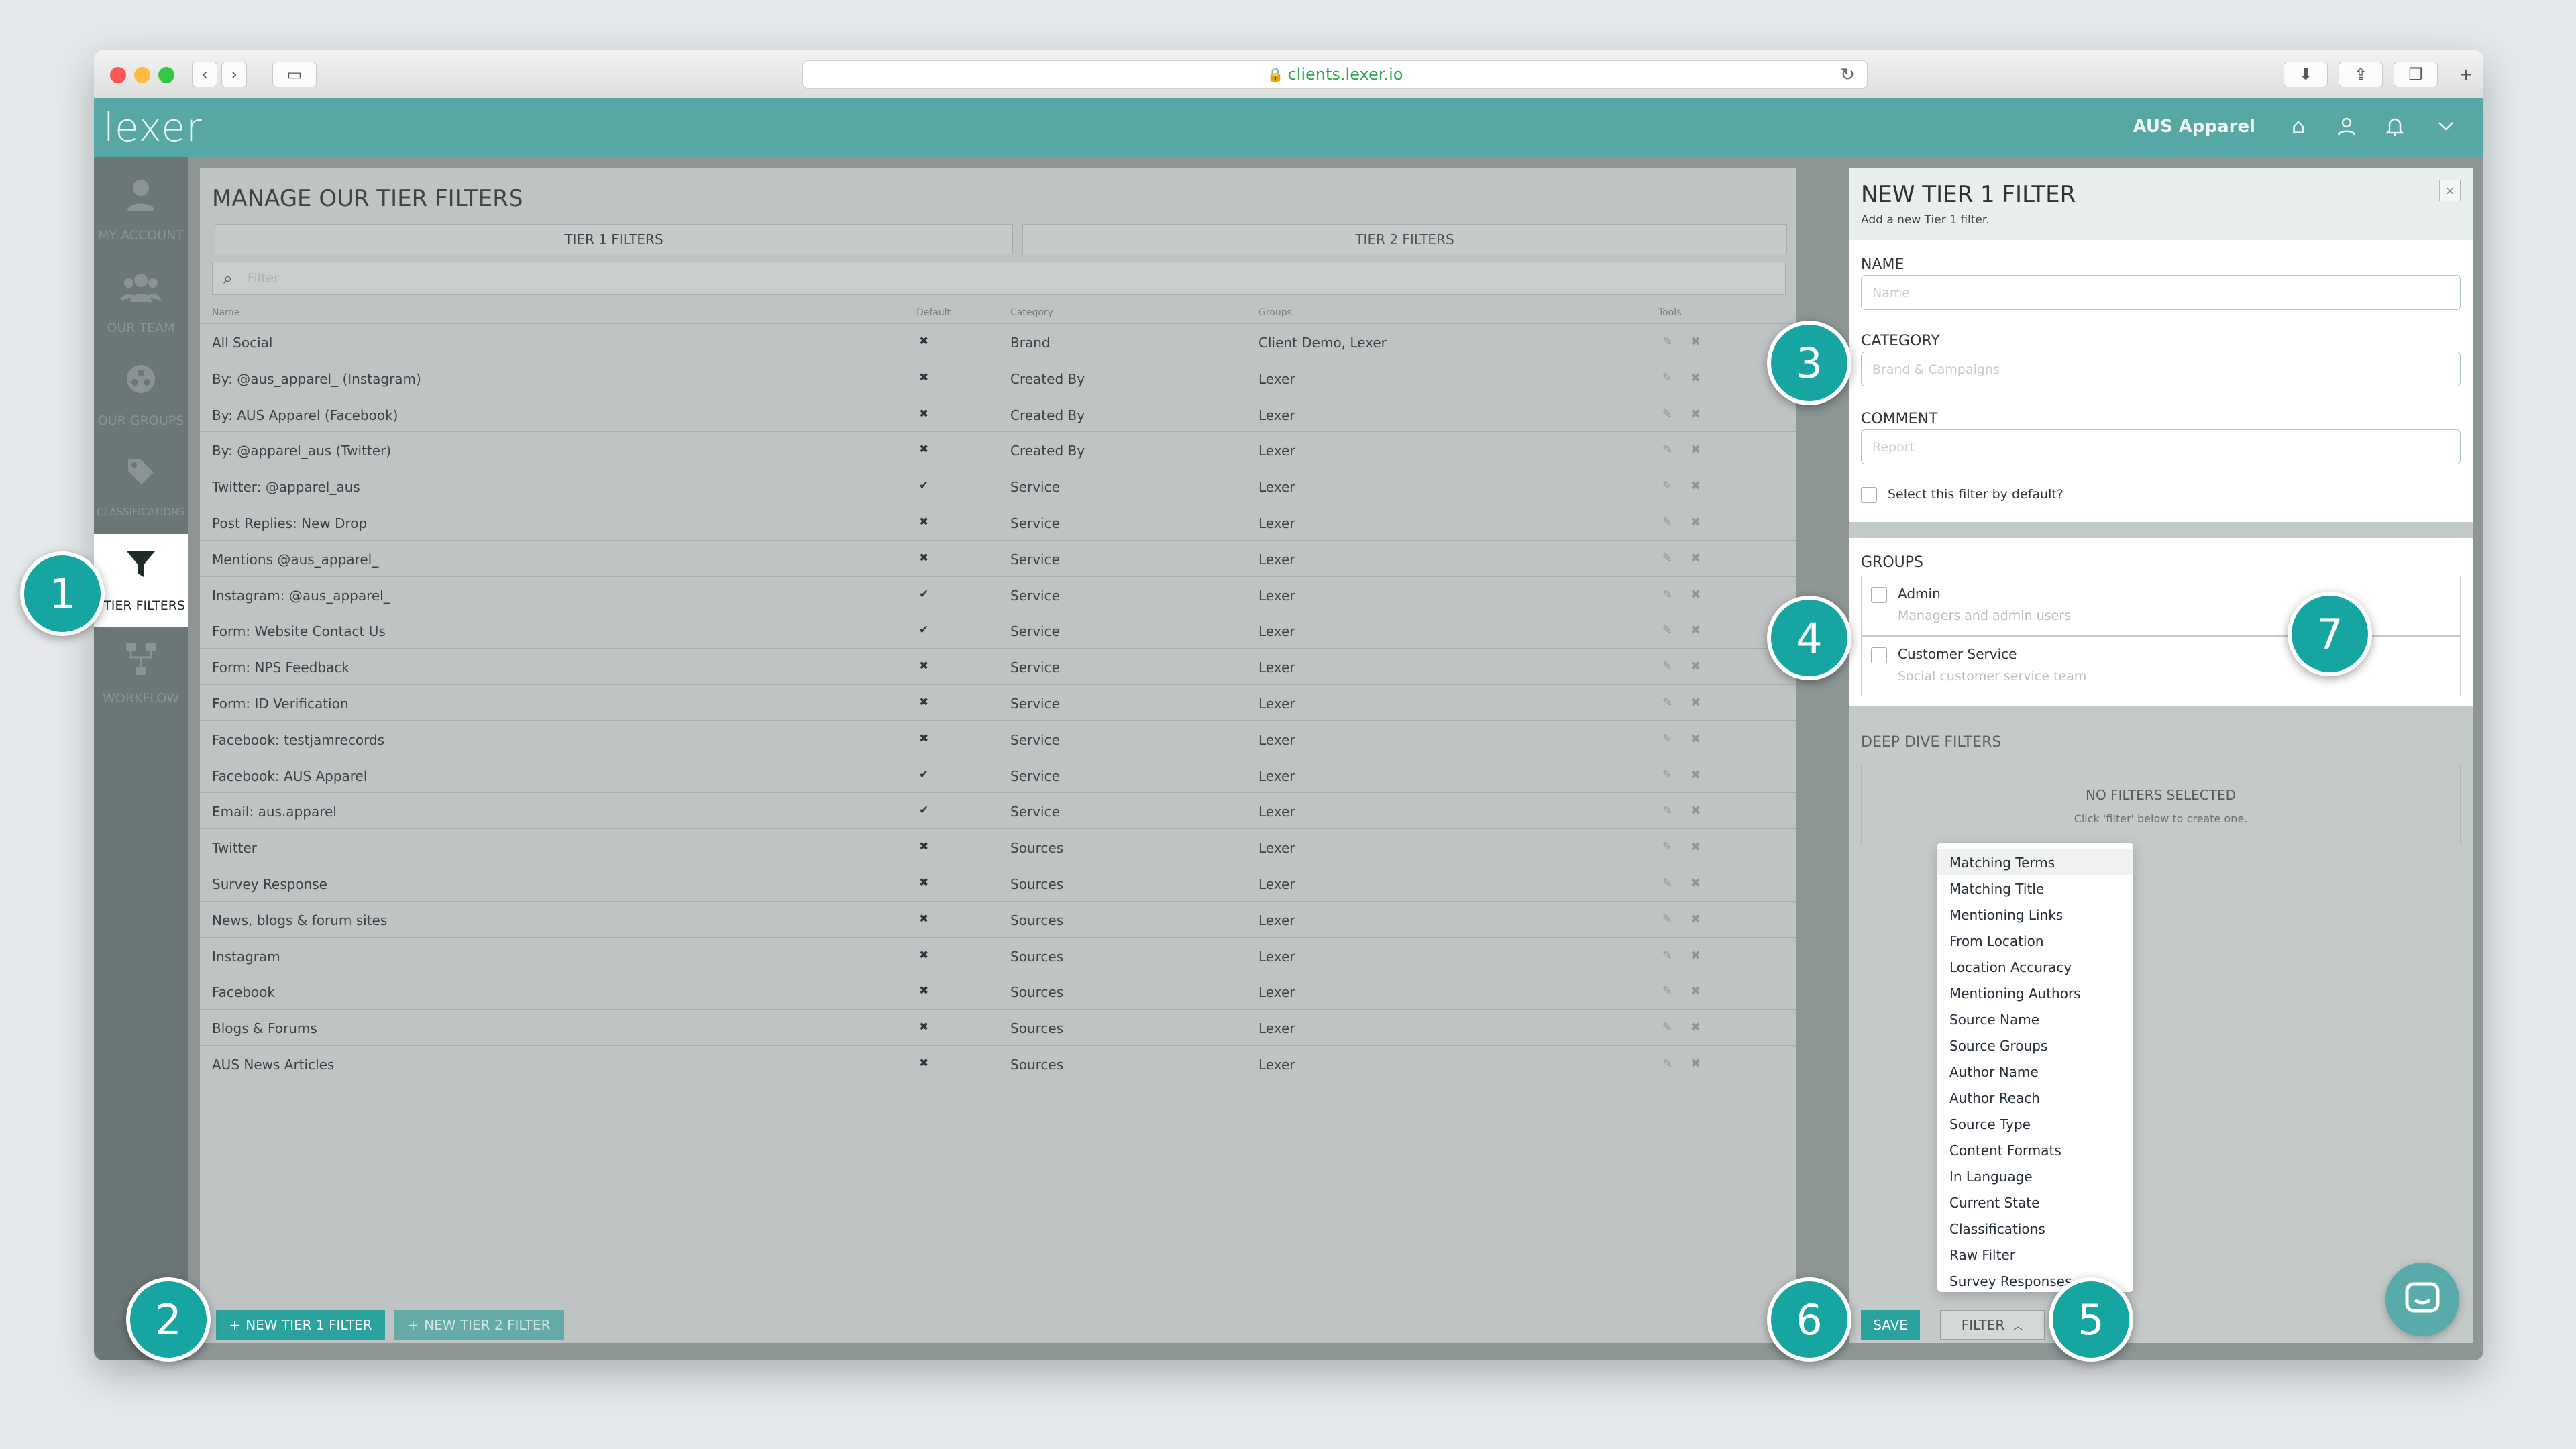 The height and width of the screenshot is (1449, 2576). I want to click on home-icon: ⌂, so click(2298, 126).